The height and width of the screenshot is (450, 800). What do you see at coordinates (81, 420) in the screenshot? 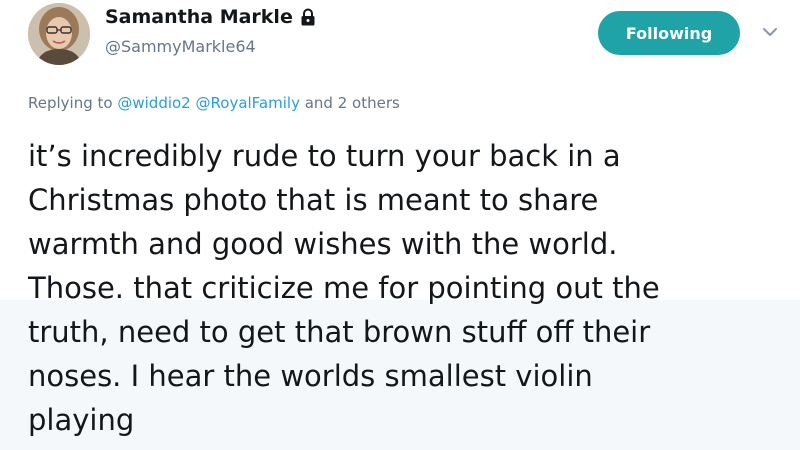
I see `tweet-text-line: playing` at bounding box center [81, 420].